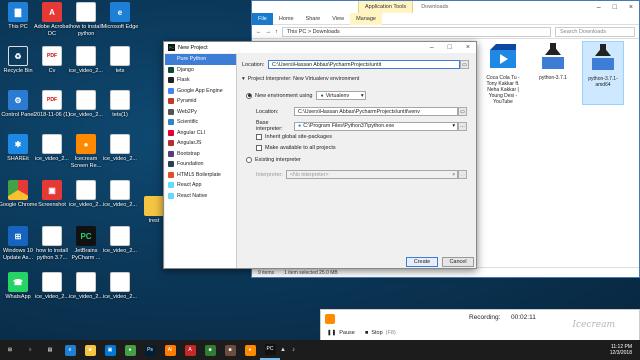 The height and width of the screenshot is (360, 640). Describe the element at coordinates (416, 31) in the screenshot. I see `address-bar: This PC > Downloads` at that location.